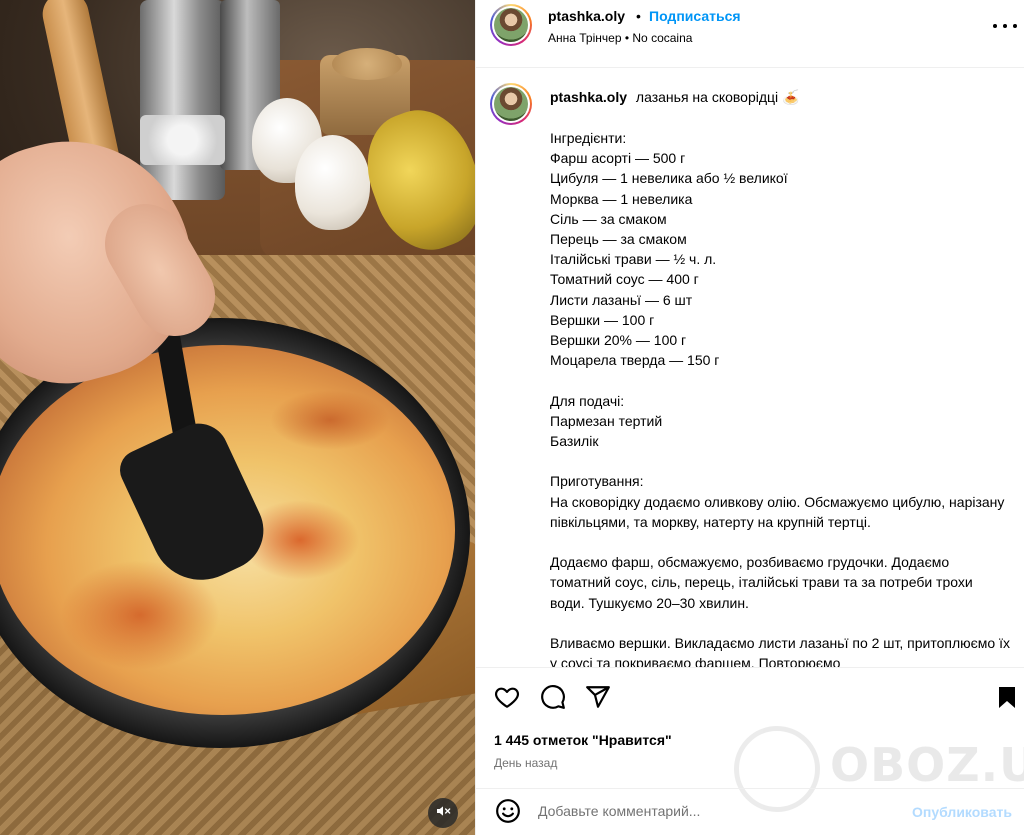 Image resolution: width=1024 pixels, height=835 pixels. I want to click on follow-button: Подписаться, so click(695, 16).